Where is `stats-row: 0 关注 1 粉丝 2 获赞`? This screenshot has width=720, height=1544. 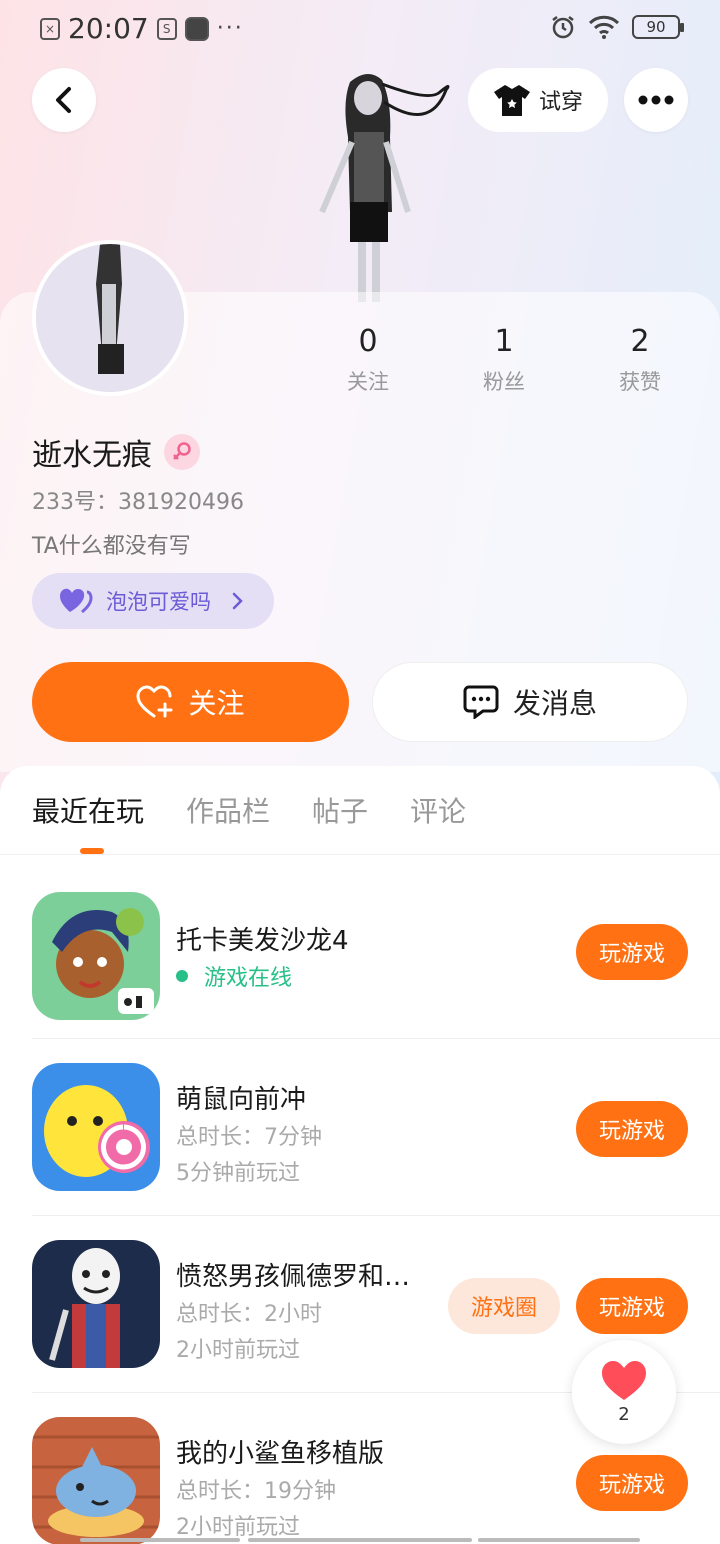 stats-row: 0 关注 1 粉丝 2 获赞 is located at coordinates (510, 360).